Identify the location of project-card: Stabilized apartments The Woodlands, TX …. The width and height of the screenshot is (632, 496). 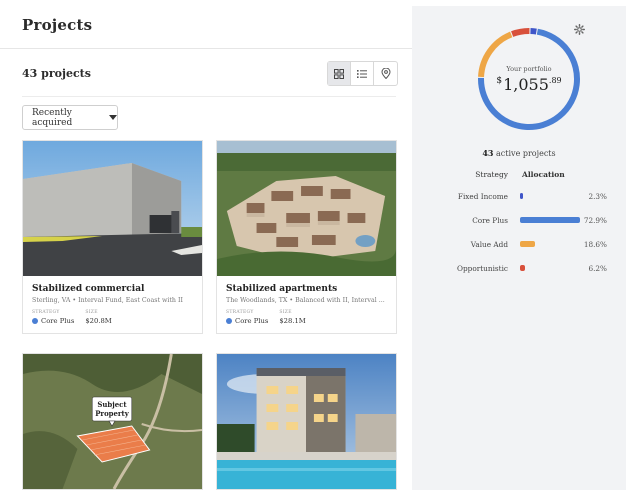
(306, 237).